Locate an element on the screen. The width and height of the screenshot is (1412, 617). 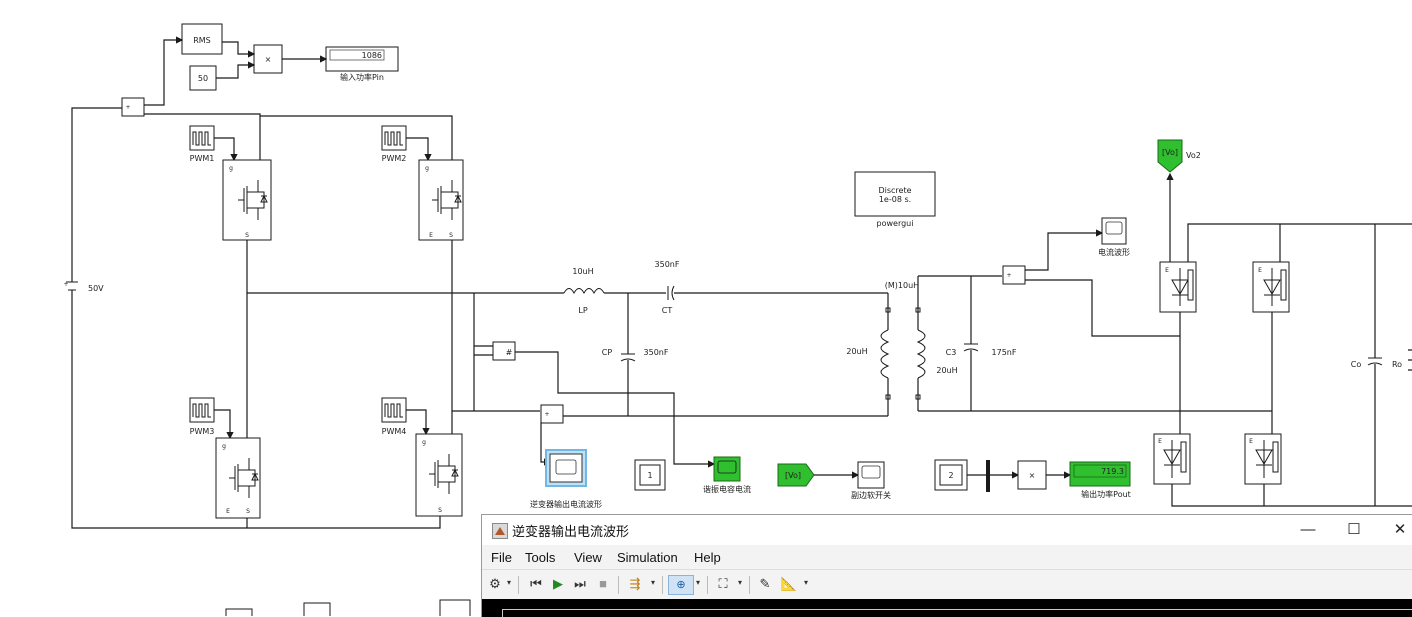
mosfet-s4: g S is located at coordinates (439, 475).